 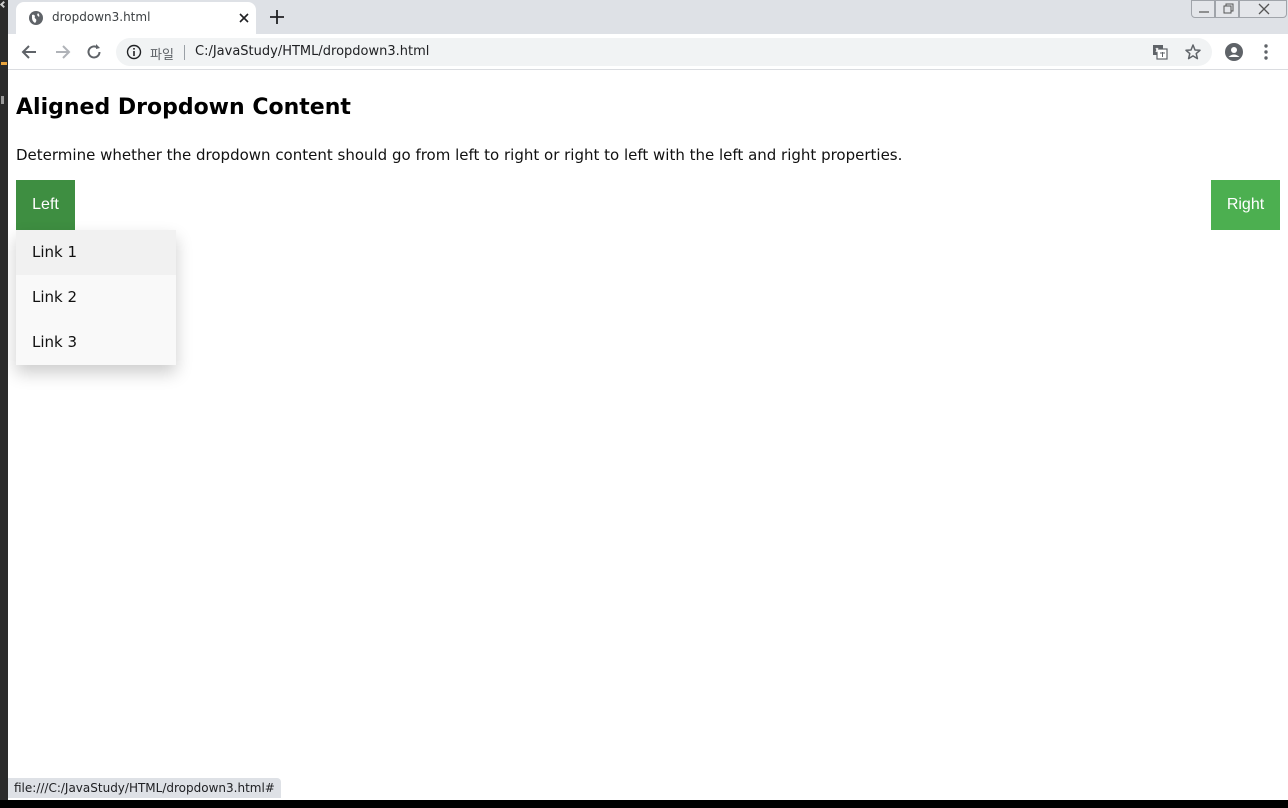 I want to click on info-icon, so click(x=134, y=52).